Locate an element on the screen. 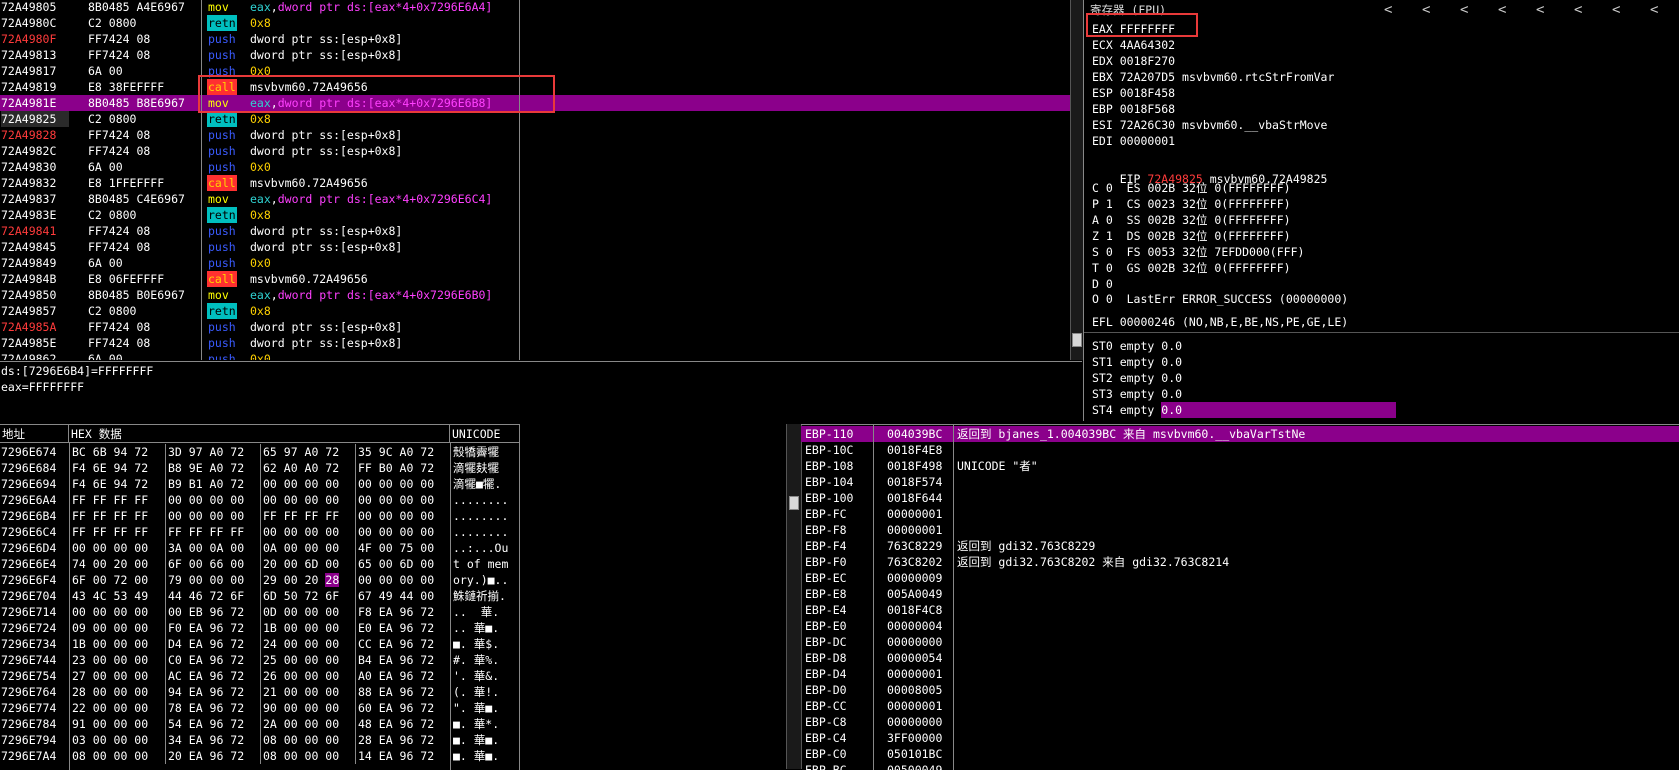 This screenshot has height=770, width=1679. dump-hex-group: 79 00 00 00 is located at coordinates (211, 580).